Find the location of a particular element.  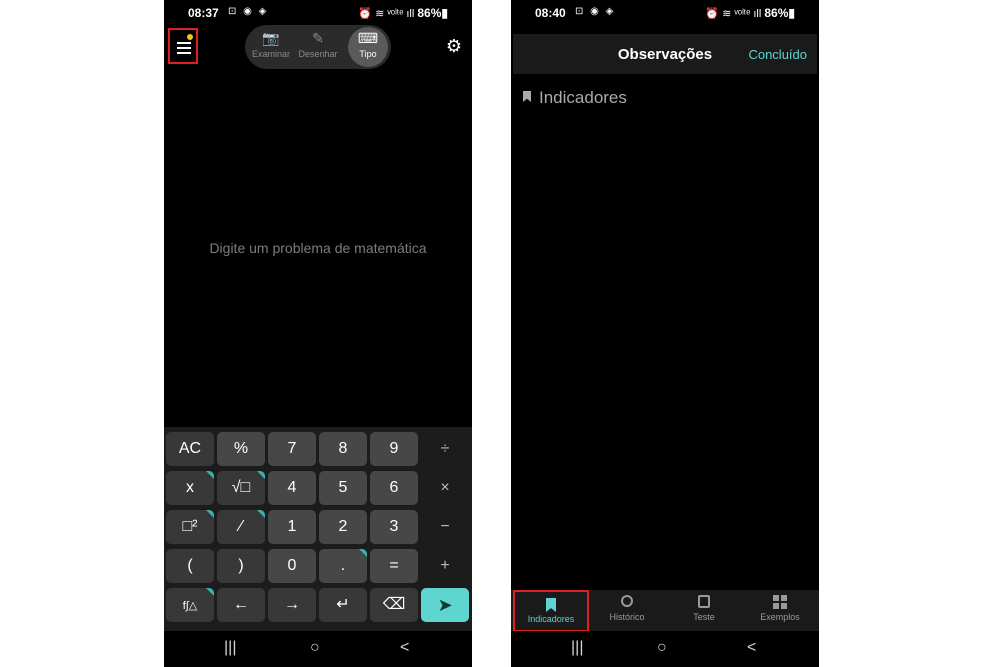

test-icon is located at coordinates (704, 601).